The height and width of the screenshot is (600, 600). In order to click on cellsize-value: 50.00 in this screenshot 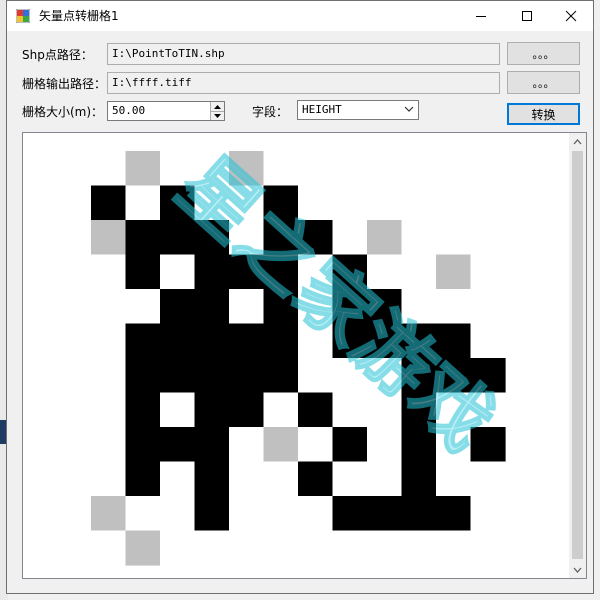, I will do `click(129, 110)`.